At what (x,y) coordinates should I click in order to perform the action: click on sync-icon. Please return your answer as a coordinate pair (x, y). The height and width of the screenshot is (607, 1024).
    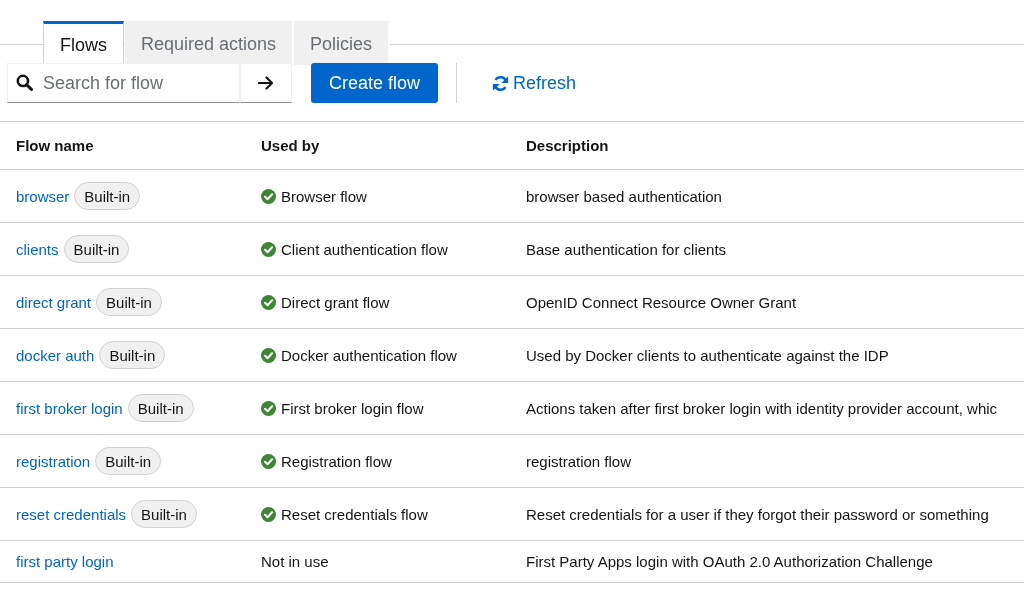
    Looking at the image, I should click on (500, 83).